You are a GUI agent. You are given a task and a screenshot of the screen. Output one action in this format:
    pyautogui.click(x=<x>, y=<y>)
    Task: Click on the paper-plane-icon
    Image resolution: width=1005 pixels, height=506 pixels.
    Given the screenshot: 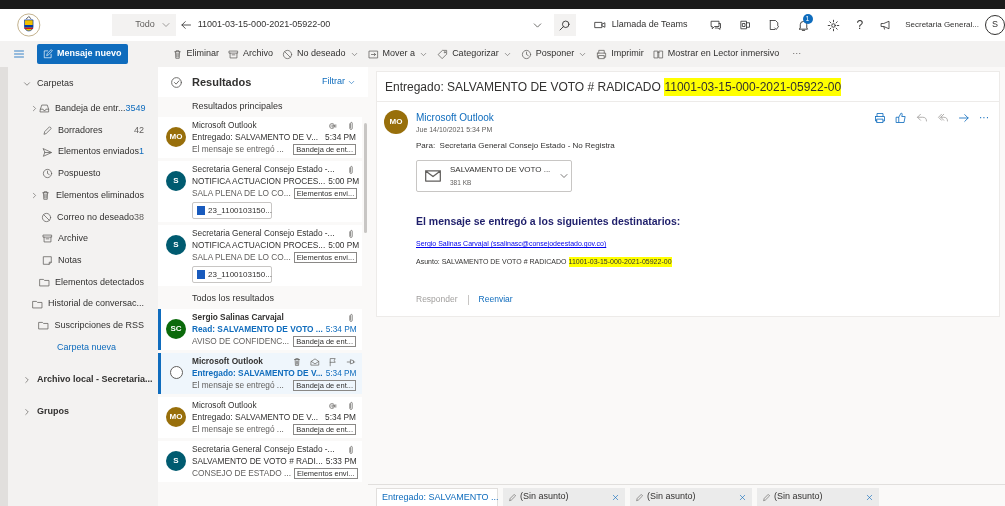 What is the action you would take?
    pyautogui.click(x=47, y=152)
    